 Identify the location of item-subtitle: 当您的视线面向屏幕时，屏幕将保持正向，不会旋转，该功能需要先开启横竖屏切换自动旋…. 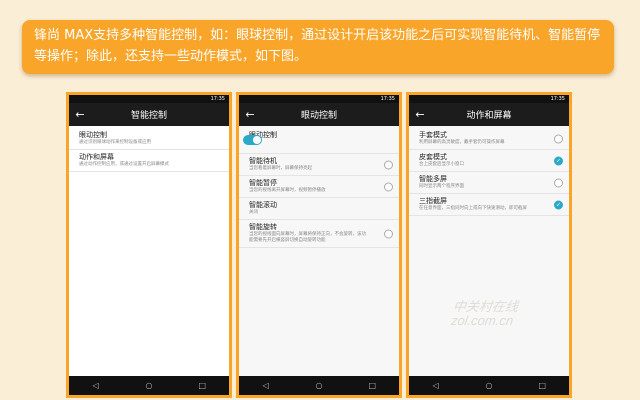
(307, 237).